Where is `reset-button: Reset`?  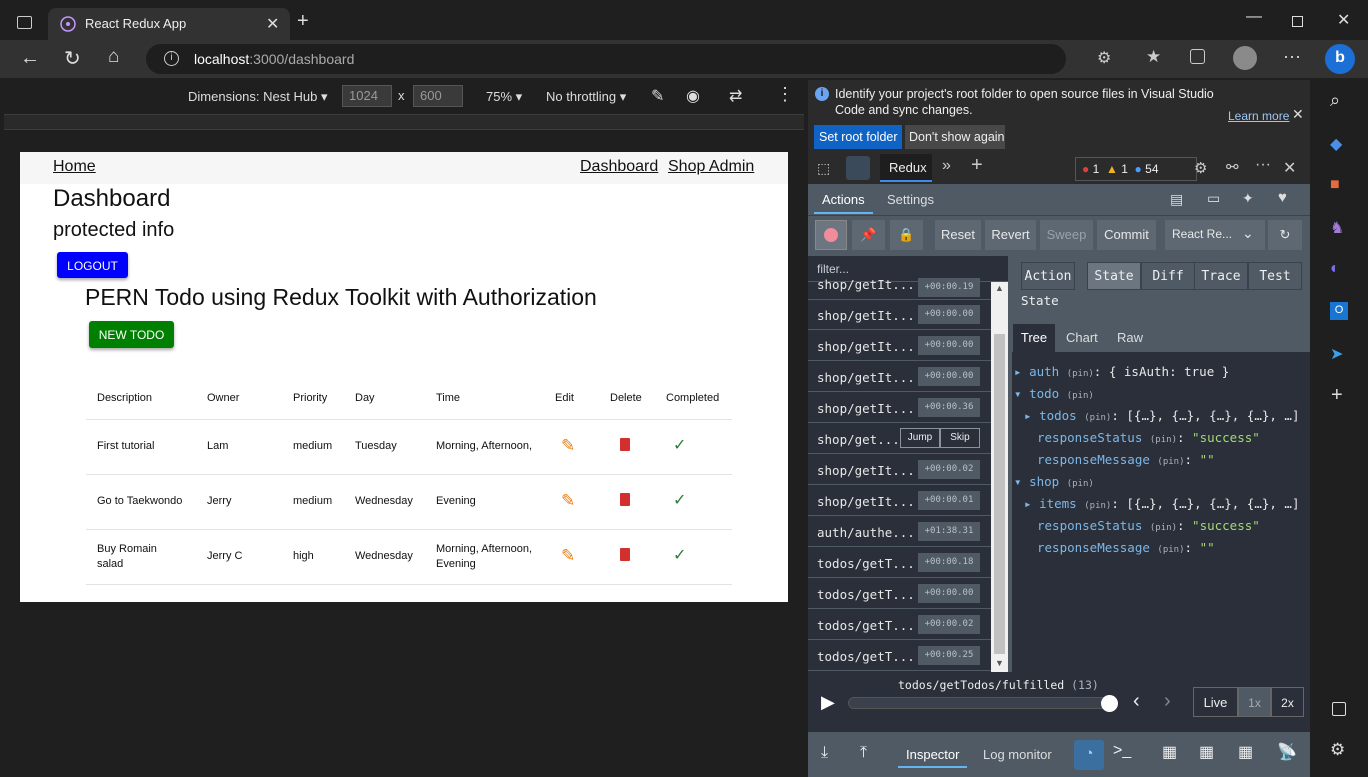
reset-button: Reset is located at coordinates (958, 235).